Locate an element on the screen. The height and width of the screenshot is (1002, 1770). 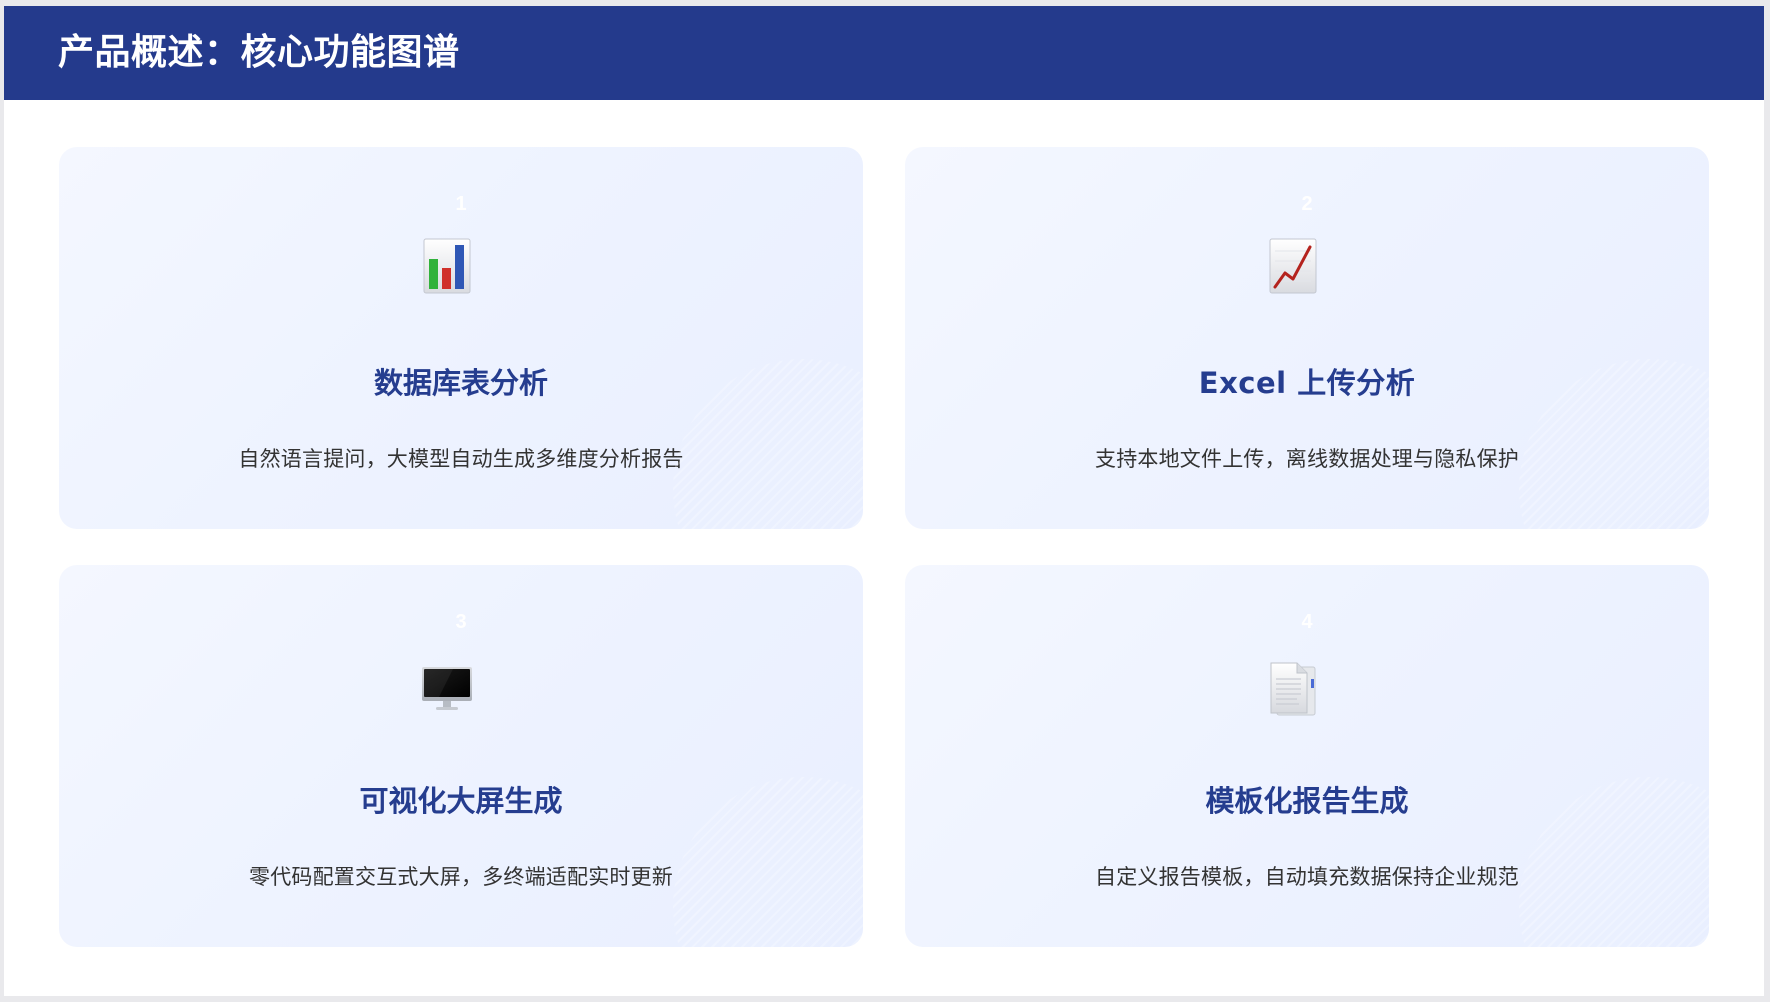
feature-title: 模板化报告生成 is located at coordinates (1307, 801).